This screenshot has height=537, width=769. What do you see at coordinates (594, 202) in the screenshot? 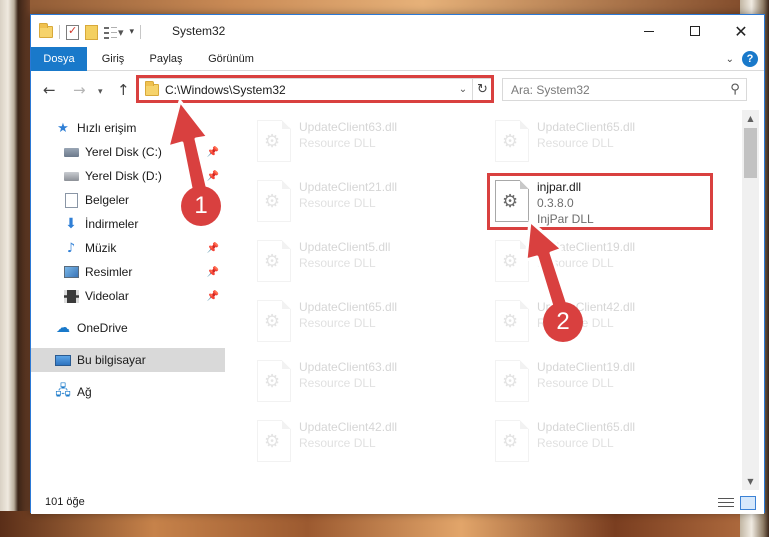
I see `file-item-injpar: ⚙ injpar.dll 0.3.8.0 InjPar DLL` at bounding box center [594, 202].